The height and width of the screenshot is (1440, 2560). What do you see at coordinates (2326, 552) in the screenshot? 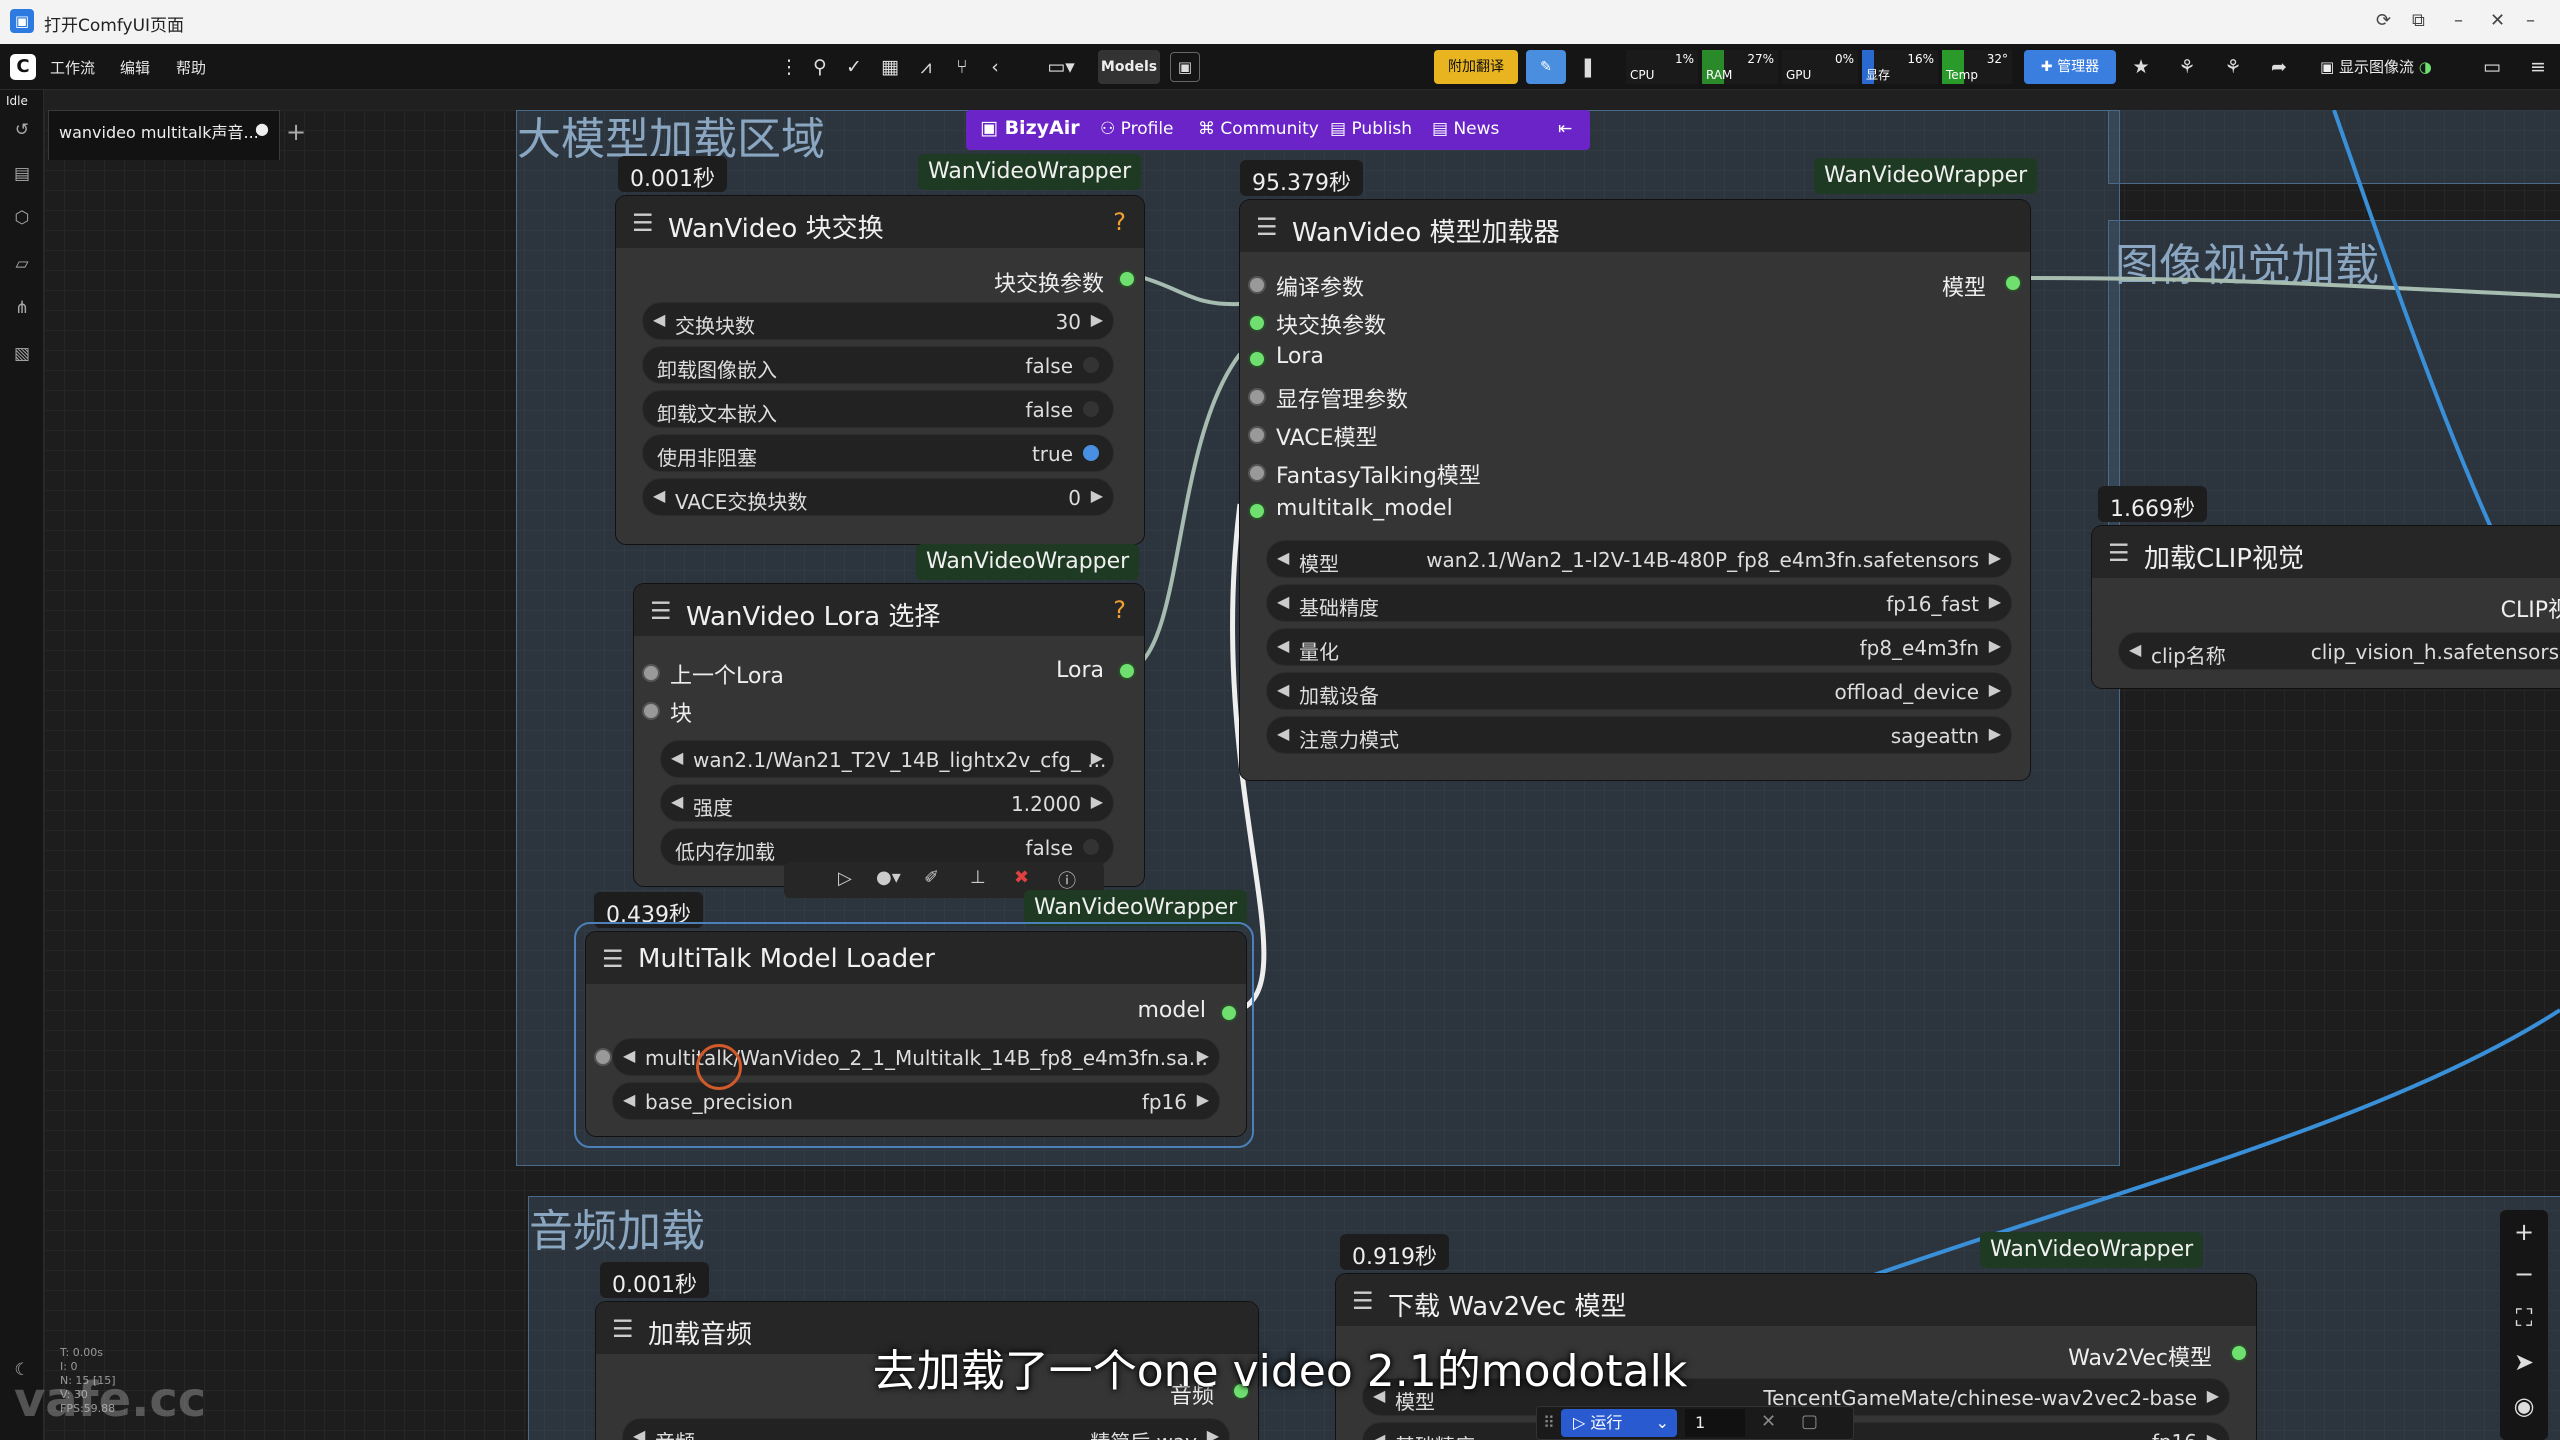
I see `node-title: ☰ 加载CLIP视觉` at bounding box center [2326, 552].